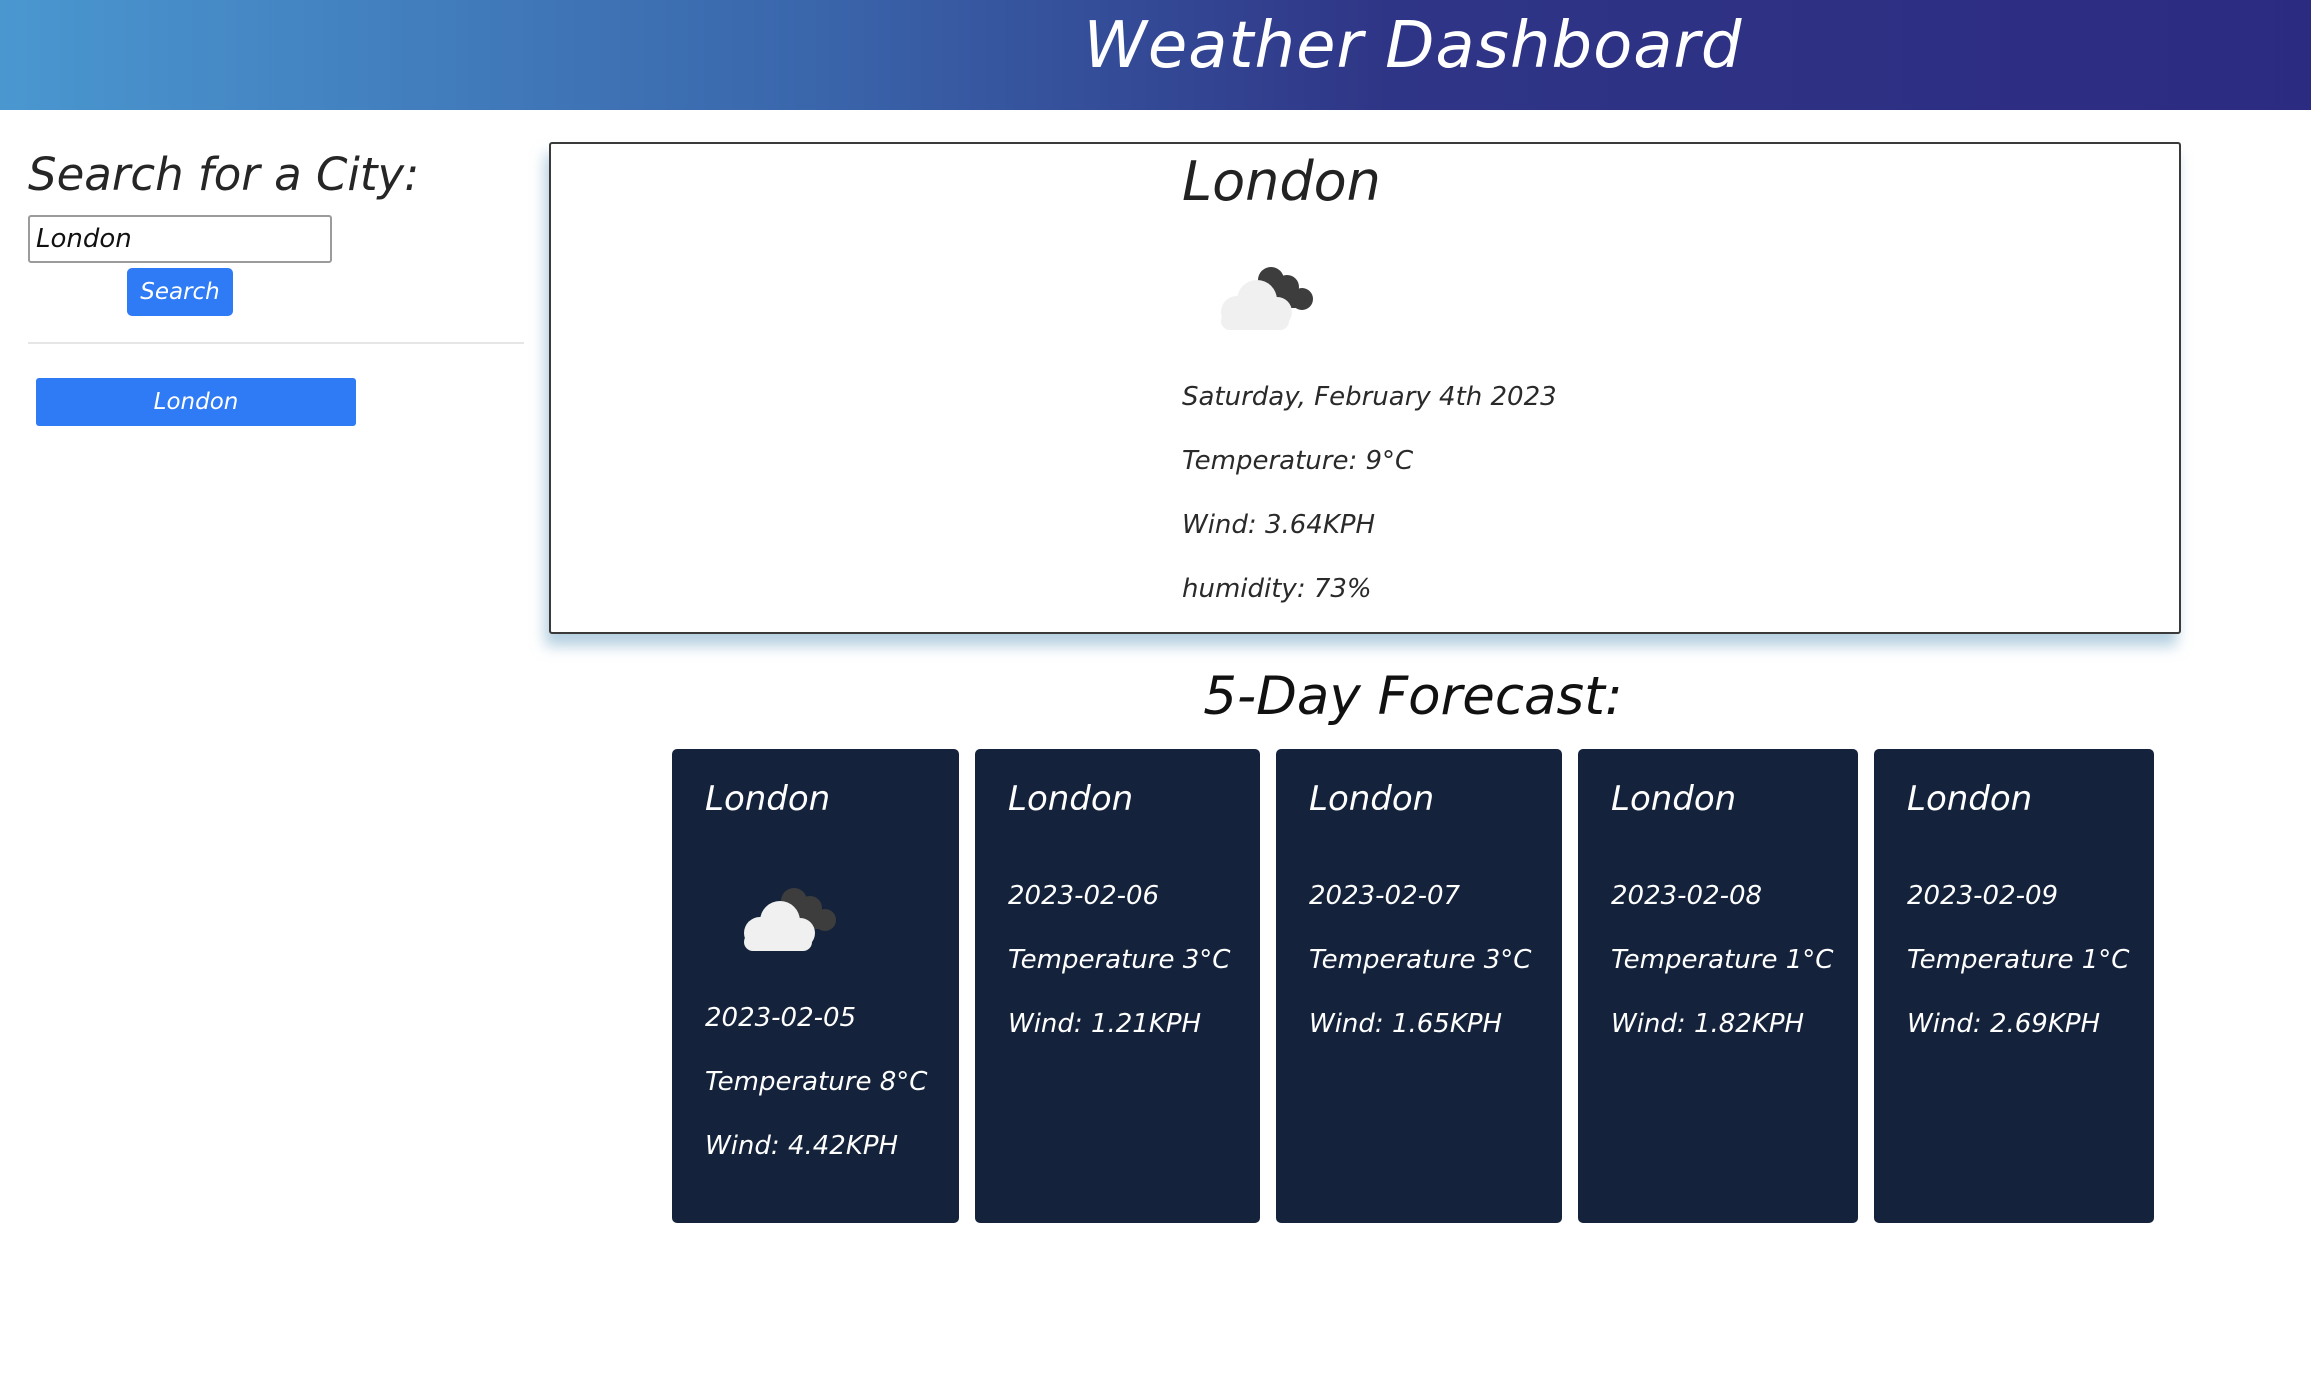  Describe the element at coordinates (1281, 181) in the screenshot. I see `current-city-name: London` at that location.